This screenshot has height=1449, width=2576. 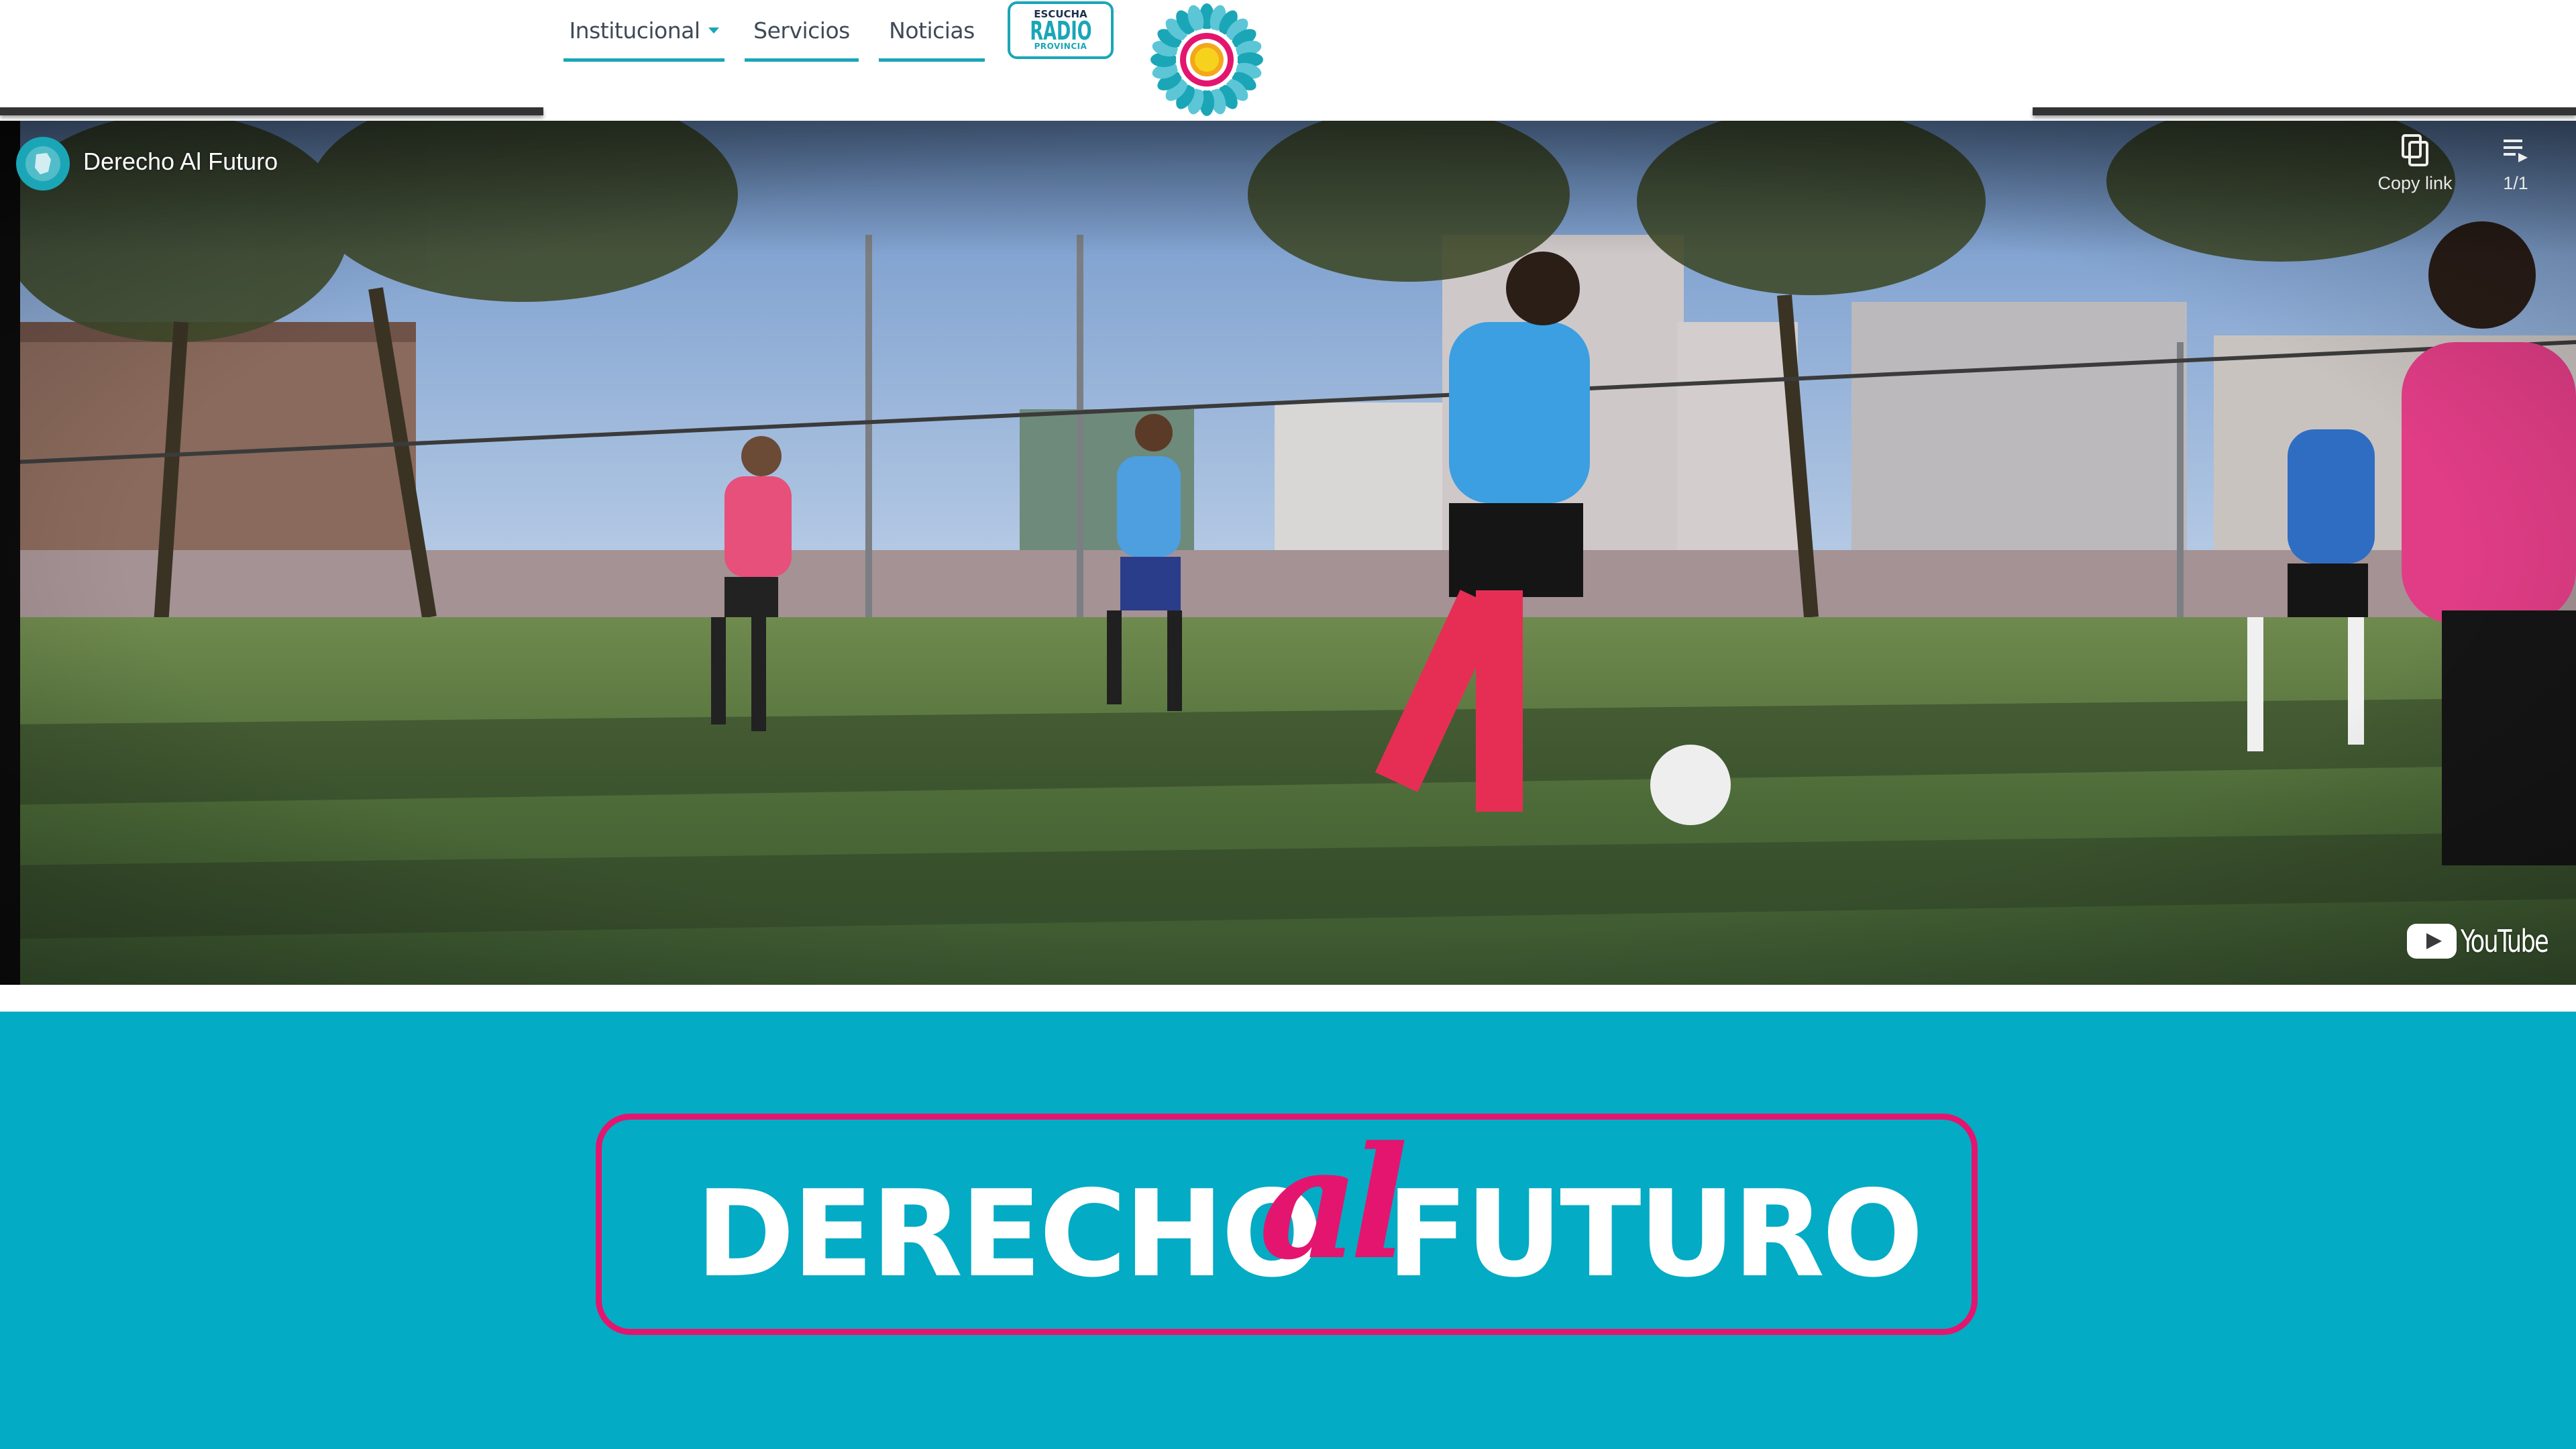 What do you see at coordinates (2432, 941) in the screenshot?
I see `youtube-play-icon` at bounding box center [2432, 941].